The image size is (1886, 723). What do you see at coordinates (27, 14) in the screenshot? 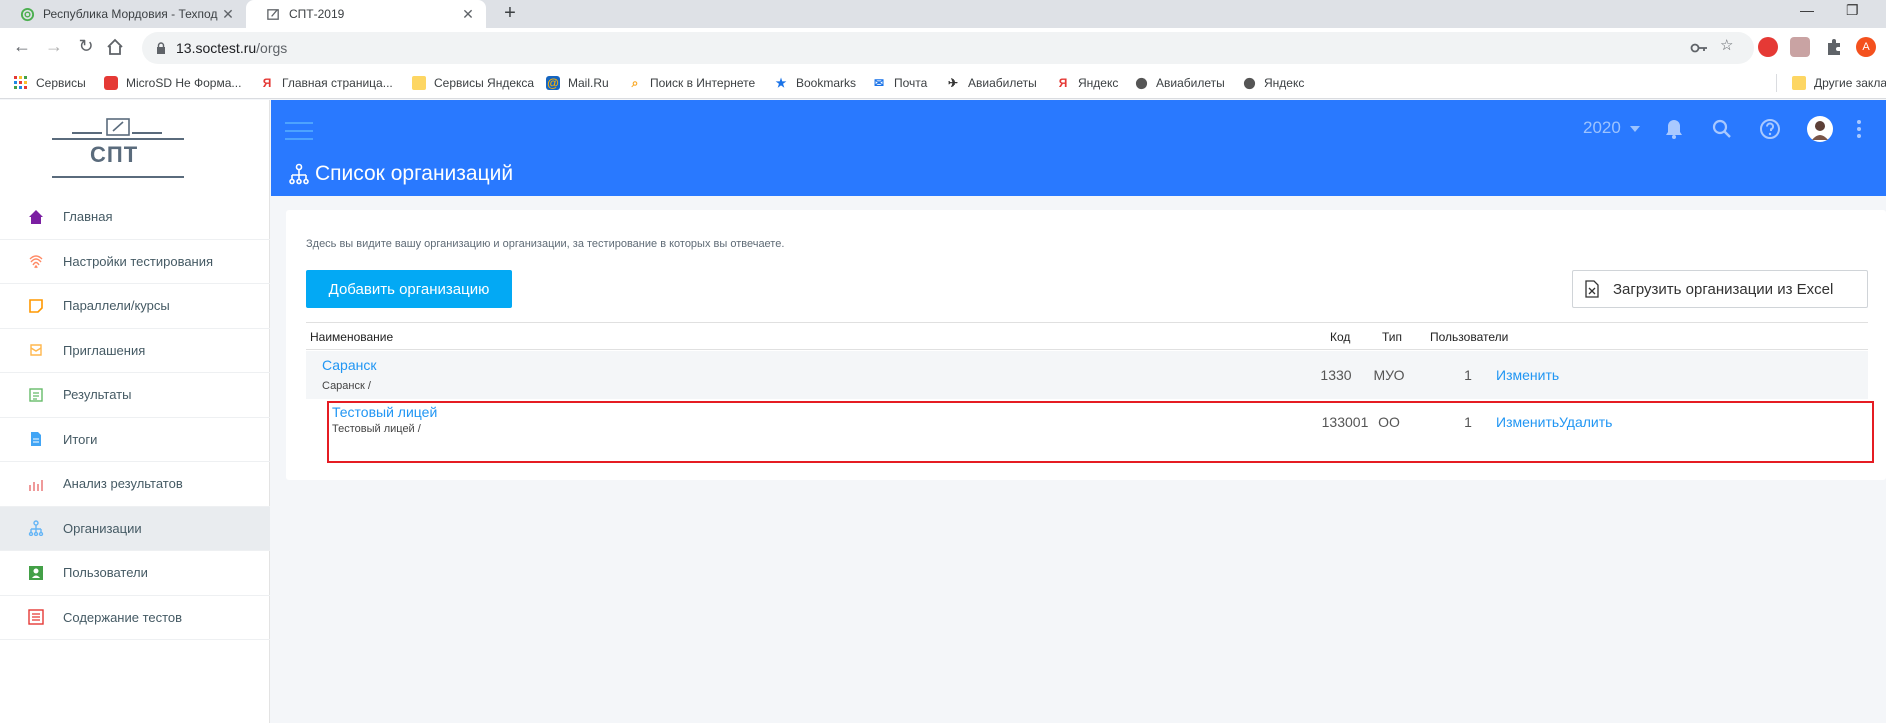
I see `spiral-logo-icon` at bounding box center [27, 14].